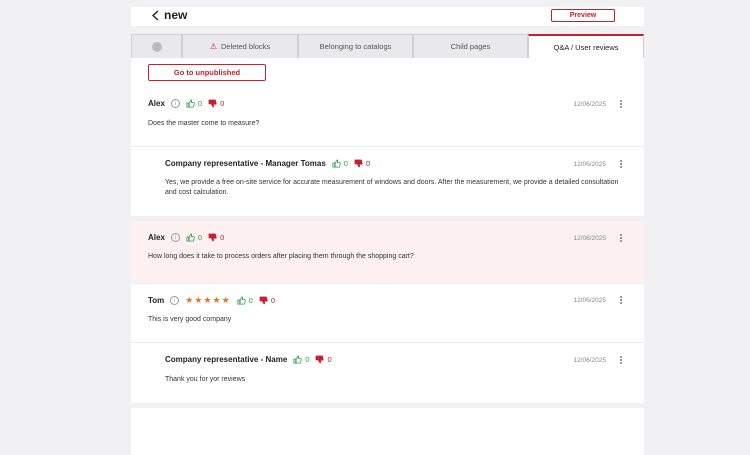 The width and height of the screenshot is (750, 455). Describe the element at coordinates (213, 46) in the screenshot. I see `warning-icon: ⚠` at that location.